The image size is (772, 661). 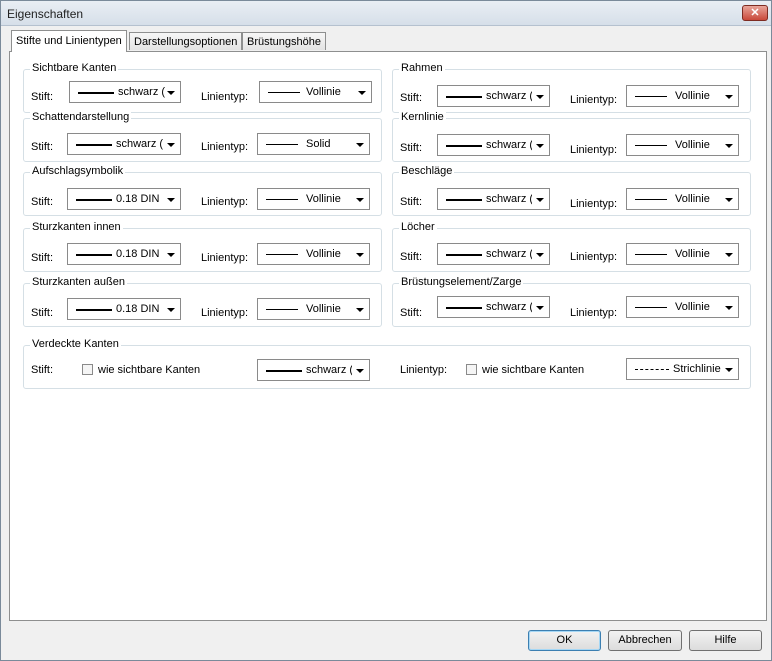 What do you see at coordinates (645, 640) in the screenshot?
I see `cancel-button: Abbrechen` at bounding box center [645, 640].